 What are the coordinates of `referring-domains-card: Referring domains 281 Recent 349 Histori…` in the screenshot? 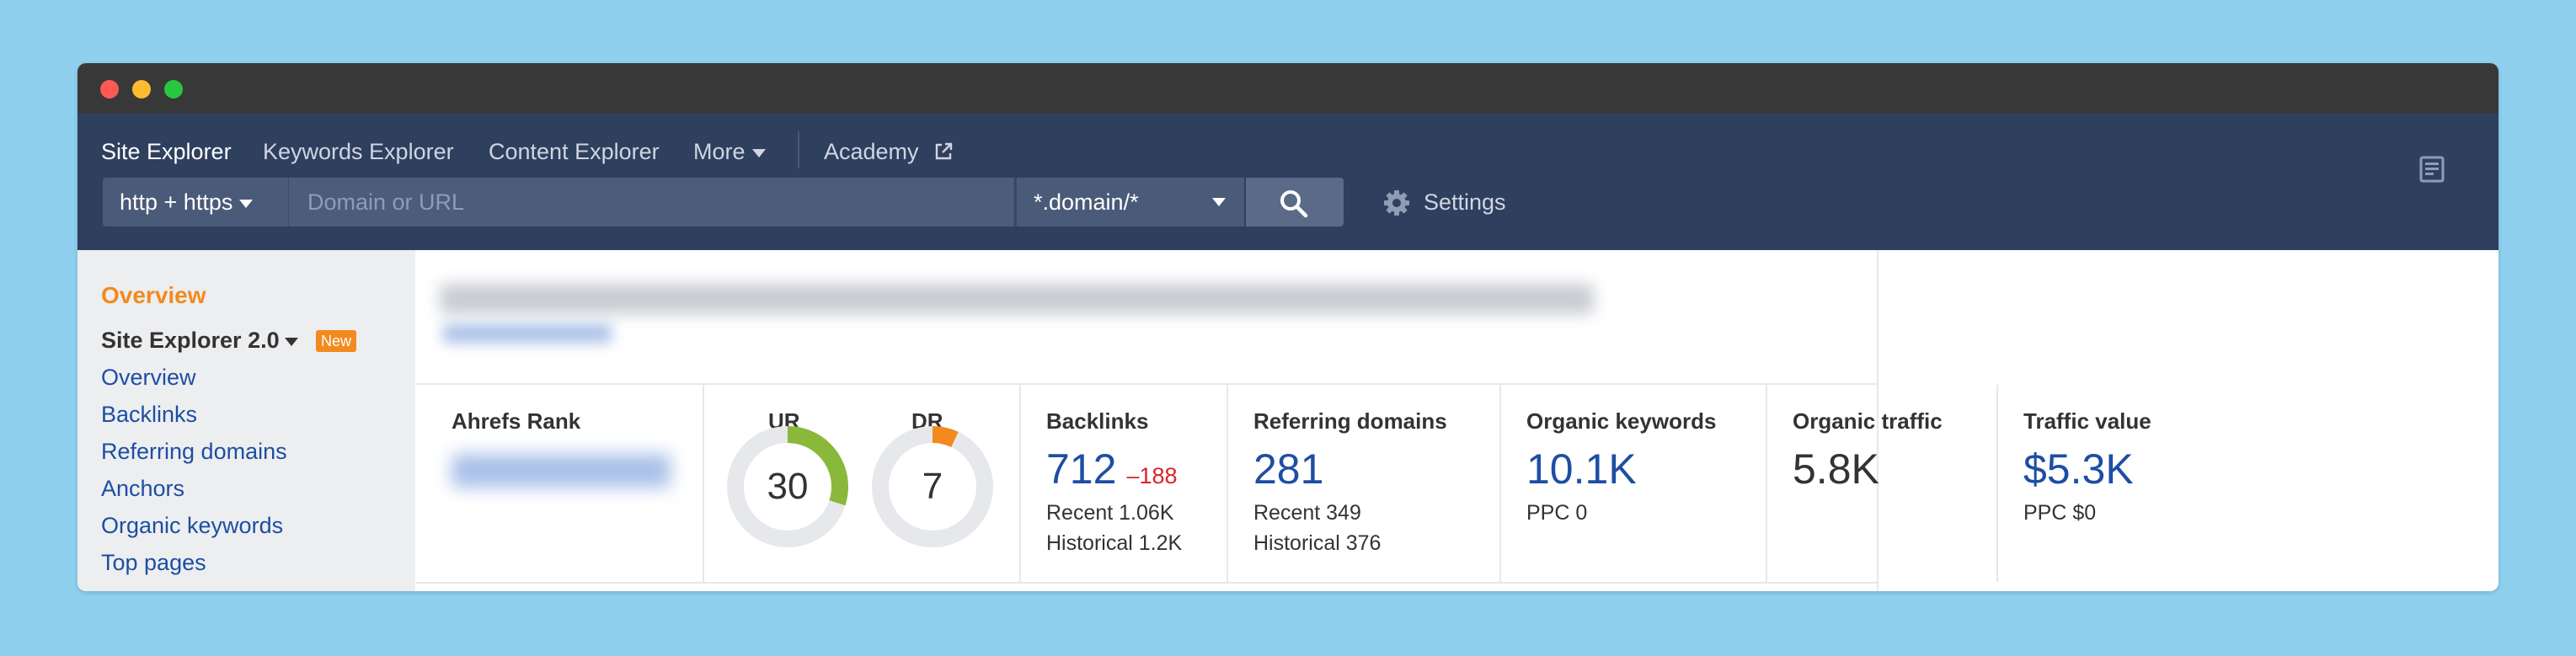 It's located at (1364, 483).